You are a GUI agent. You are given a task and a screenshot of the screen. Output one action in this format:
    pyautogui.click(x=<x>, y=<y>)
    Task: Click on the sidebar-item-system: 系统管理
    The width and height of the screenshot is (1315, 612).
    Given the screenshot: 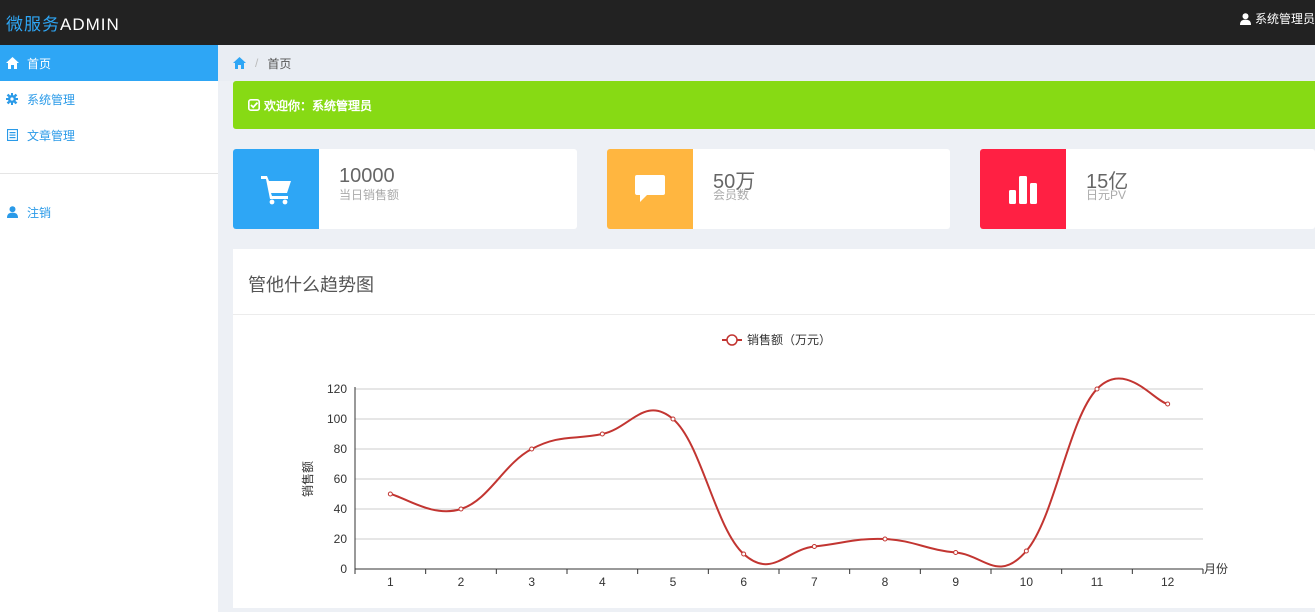 What is the action you would take?
    pyautogui.click(x=109, y=99)
    